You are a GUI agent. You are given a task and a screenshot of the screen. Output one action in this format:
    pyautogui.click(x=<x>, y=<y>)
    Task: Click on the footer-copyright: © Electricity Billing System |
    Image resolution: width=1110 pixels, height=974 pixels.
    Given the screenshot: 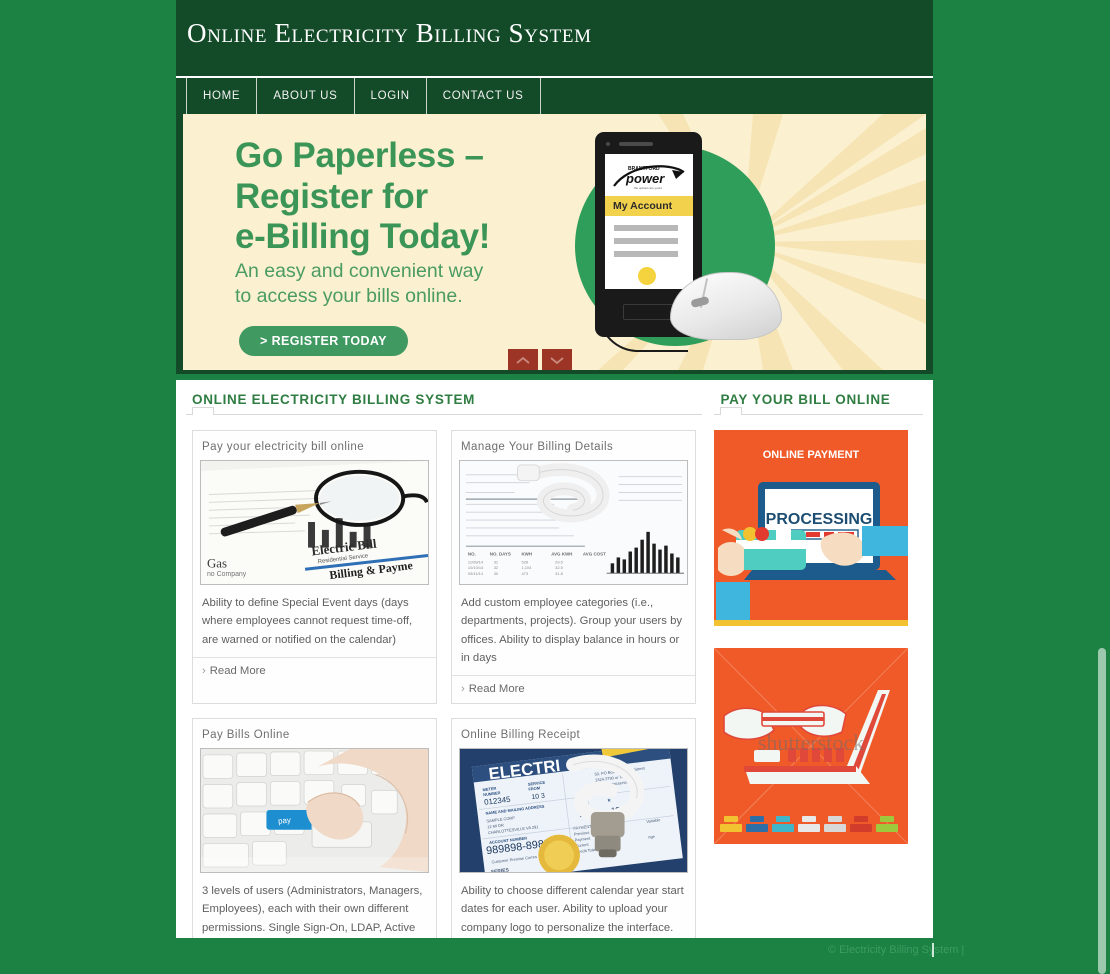 What is the action you would take?
    pyautogui.click(x=896, y=950)
    